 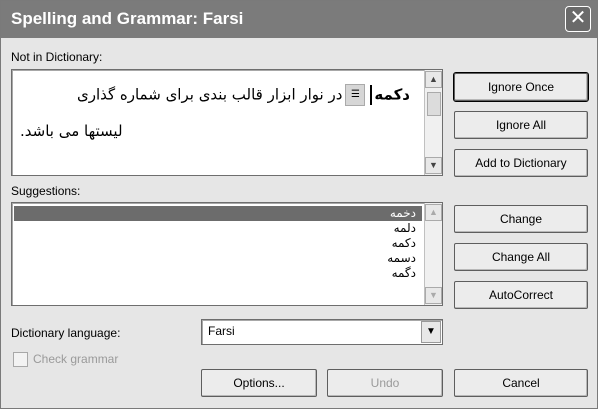 I want to click on cancel-button: Cancel, so click(x=521, y=383).